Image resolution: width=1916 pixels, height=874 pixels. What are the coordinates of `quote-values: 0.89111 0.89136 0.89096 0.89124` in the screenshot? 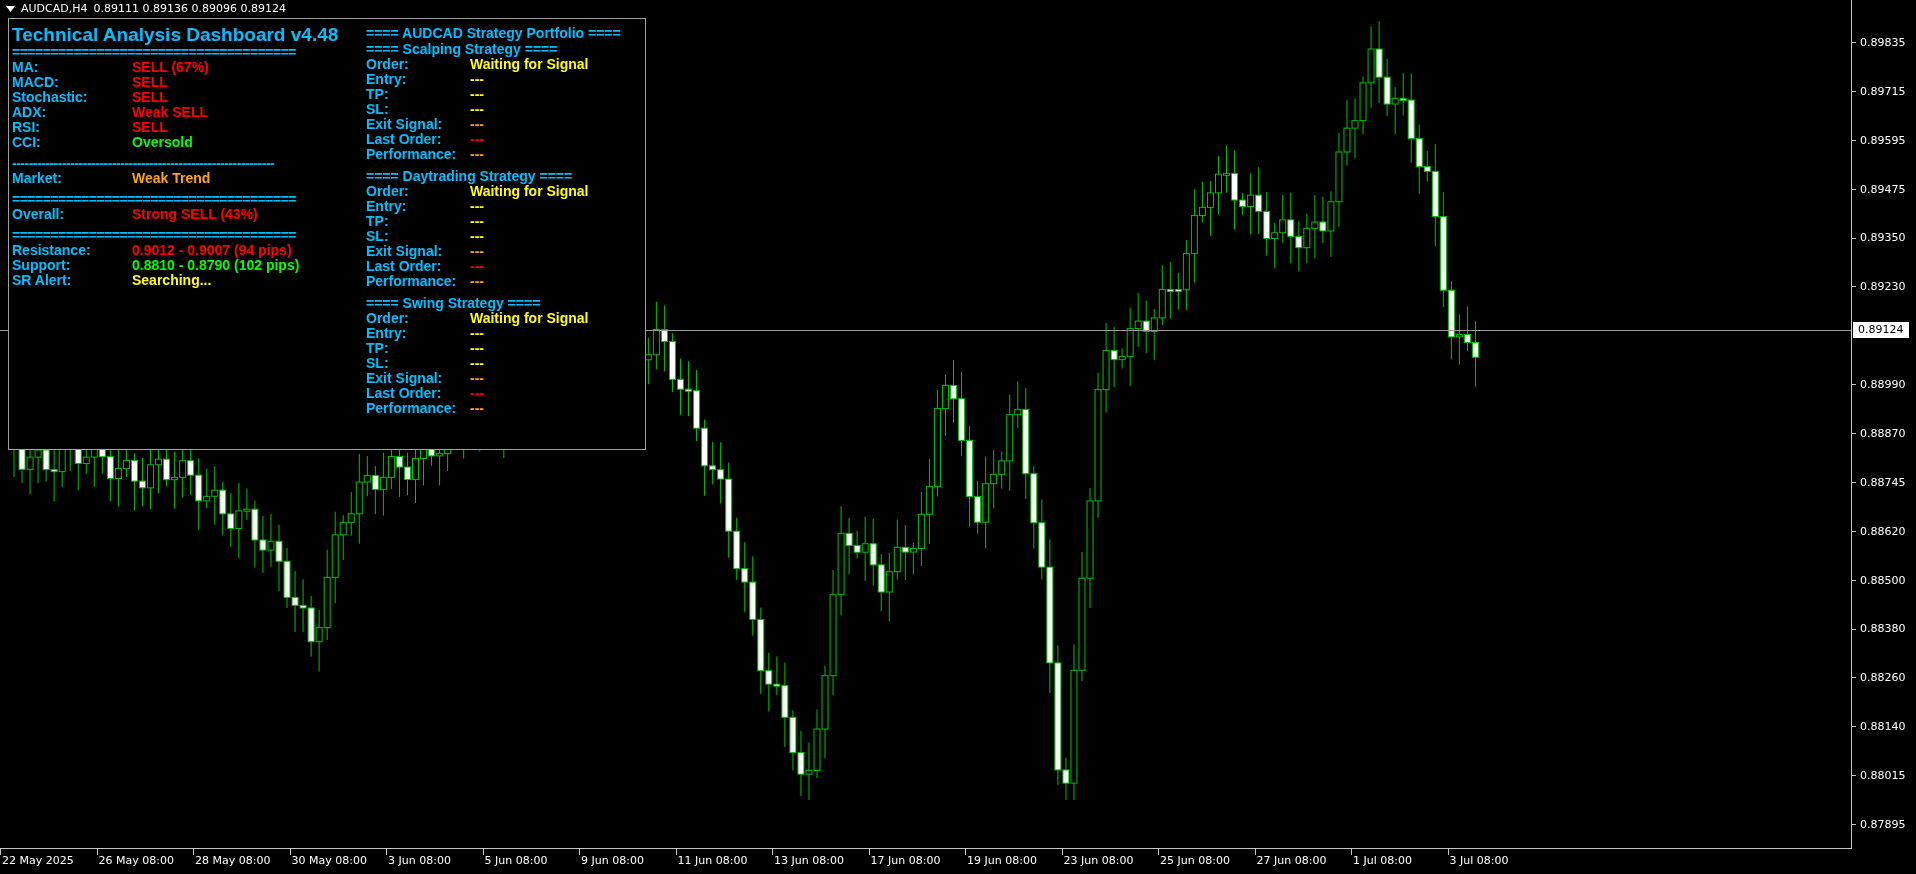 It's located at (189, 8).